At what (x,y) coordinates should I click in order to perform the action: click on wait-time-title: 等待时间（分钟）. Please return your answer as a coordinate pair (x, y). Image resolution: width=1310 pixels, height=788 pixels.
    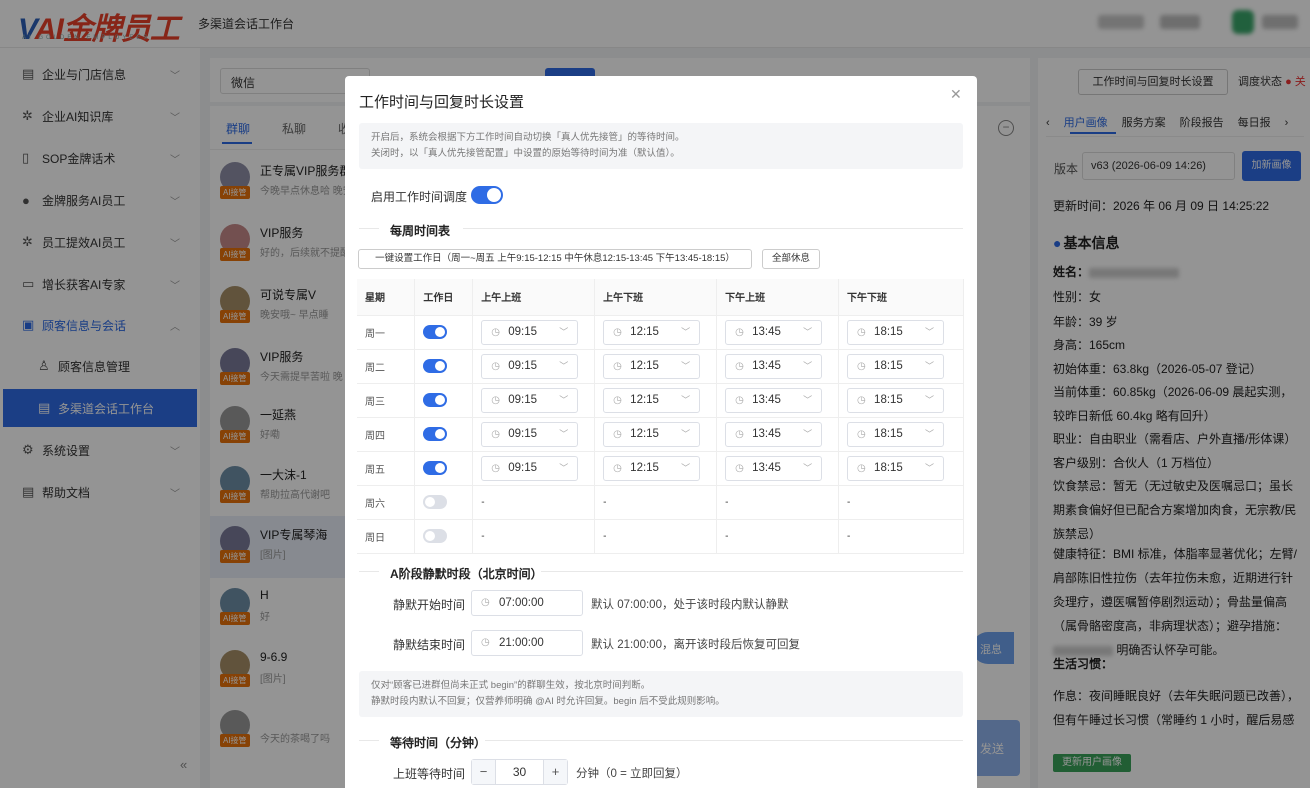
    Looking at the image, I should click on (438, 743).